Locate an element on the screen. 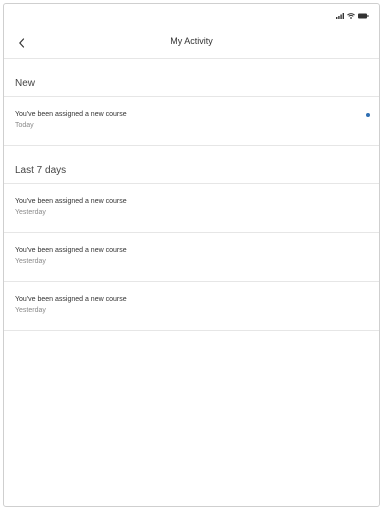 The width and height of the screenshot is (385, 512). battery-icon is located at coordinates (363, 16).